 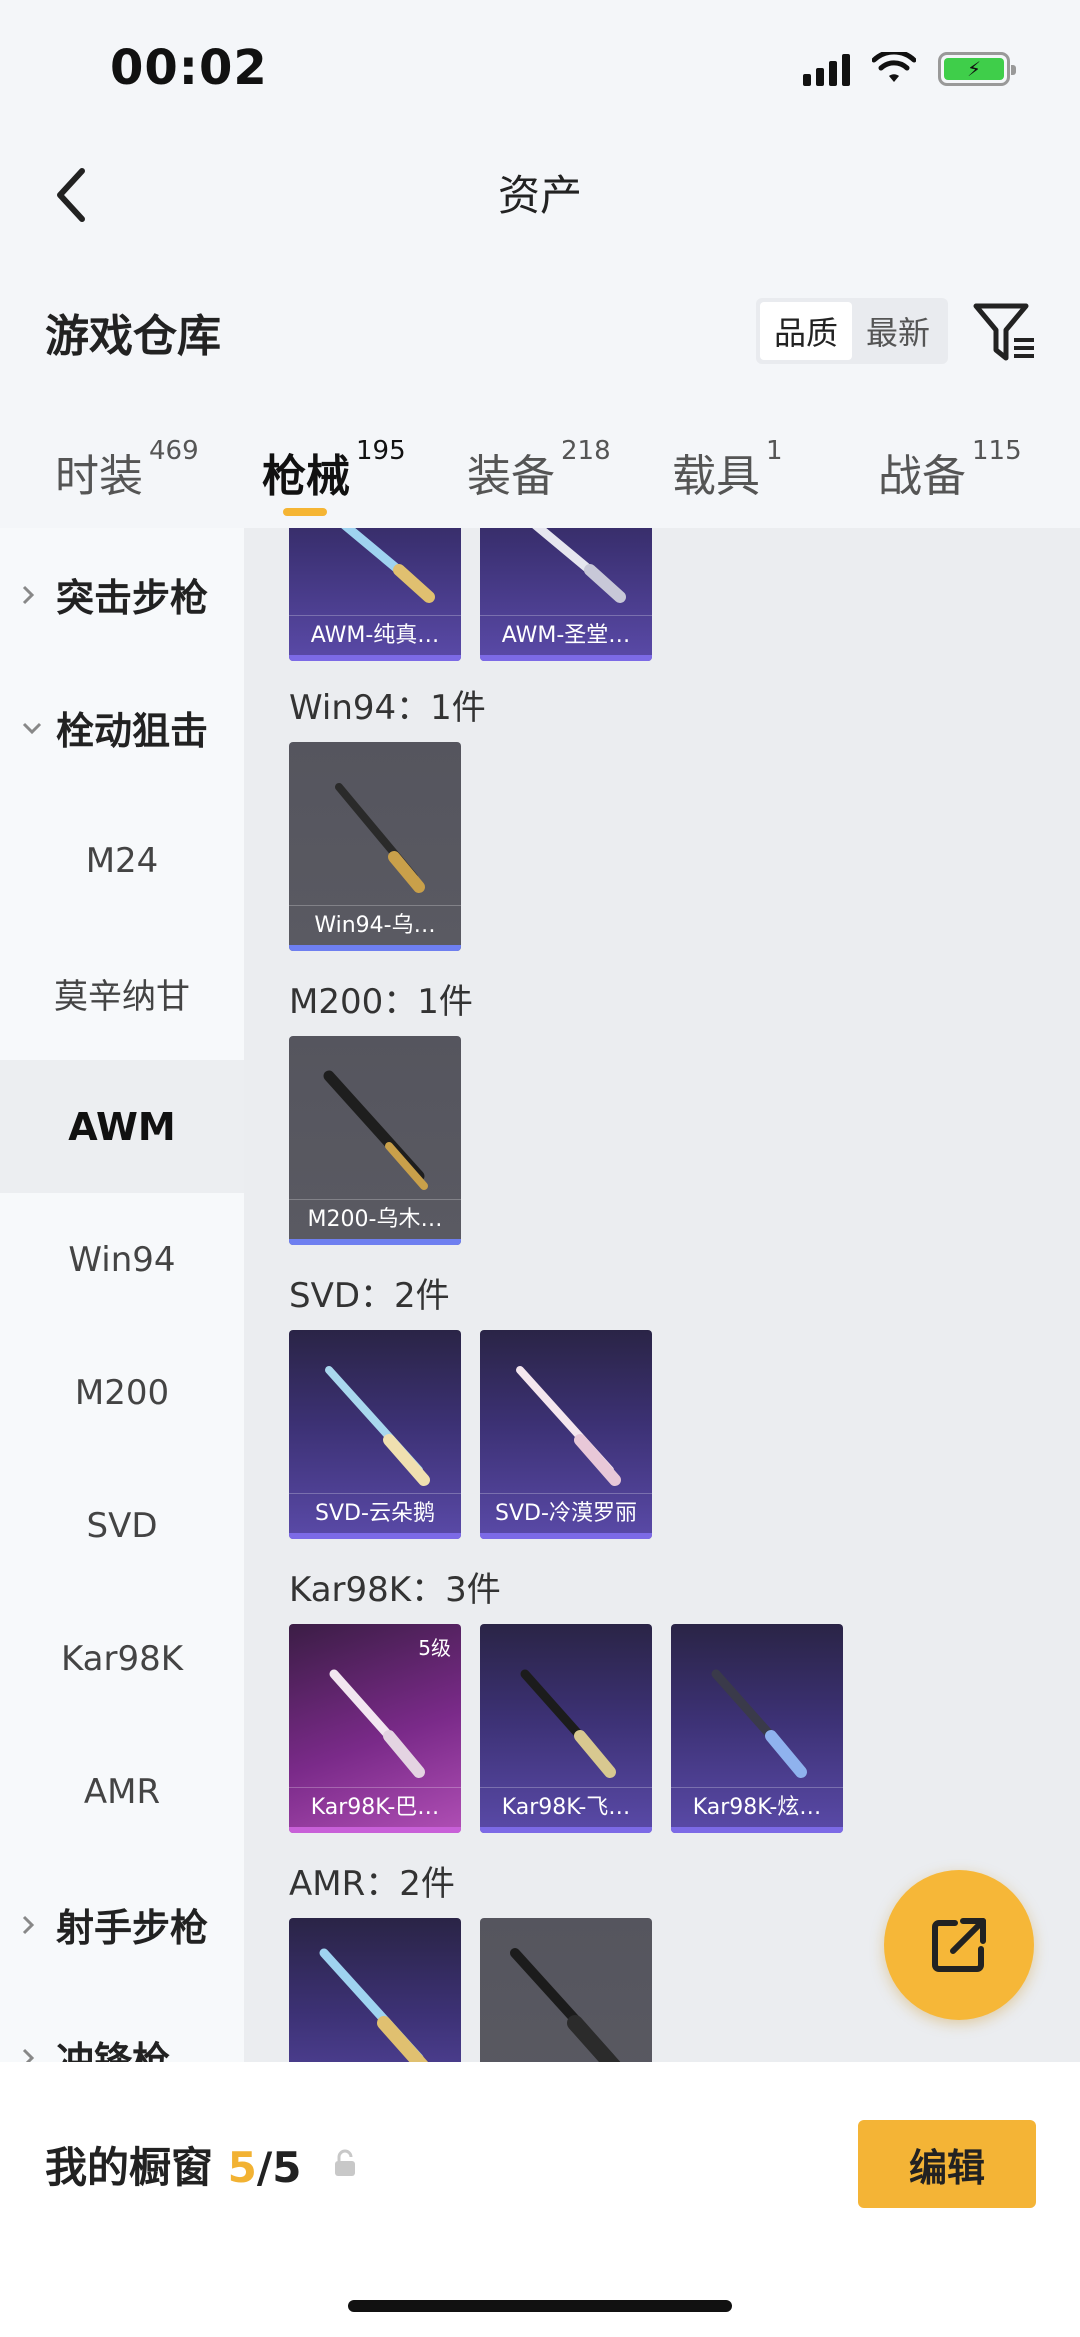 I want to click on category-tabs: 时装 469 枪械 195 装备 218 载具 1 战备 115, so click(x=540, y=480).